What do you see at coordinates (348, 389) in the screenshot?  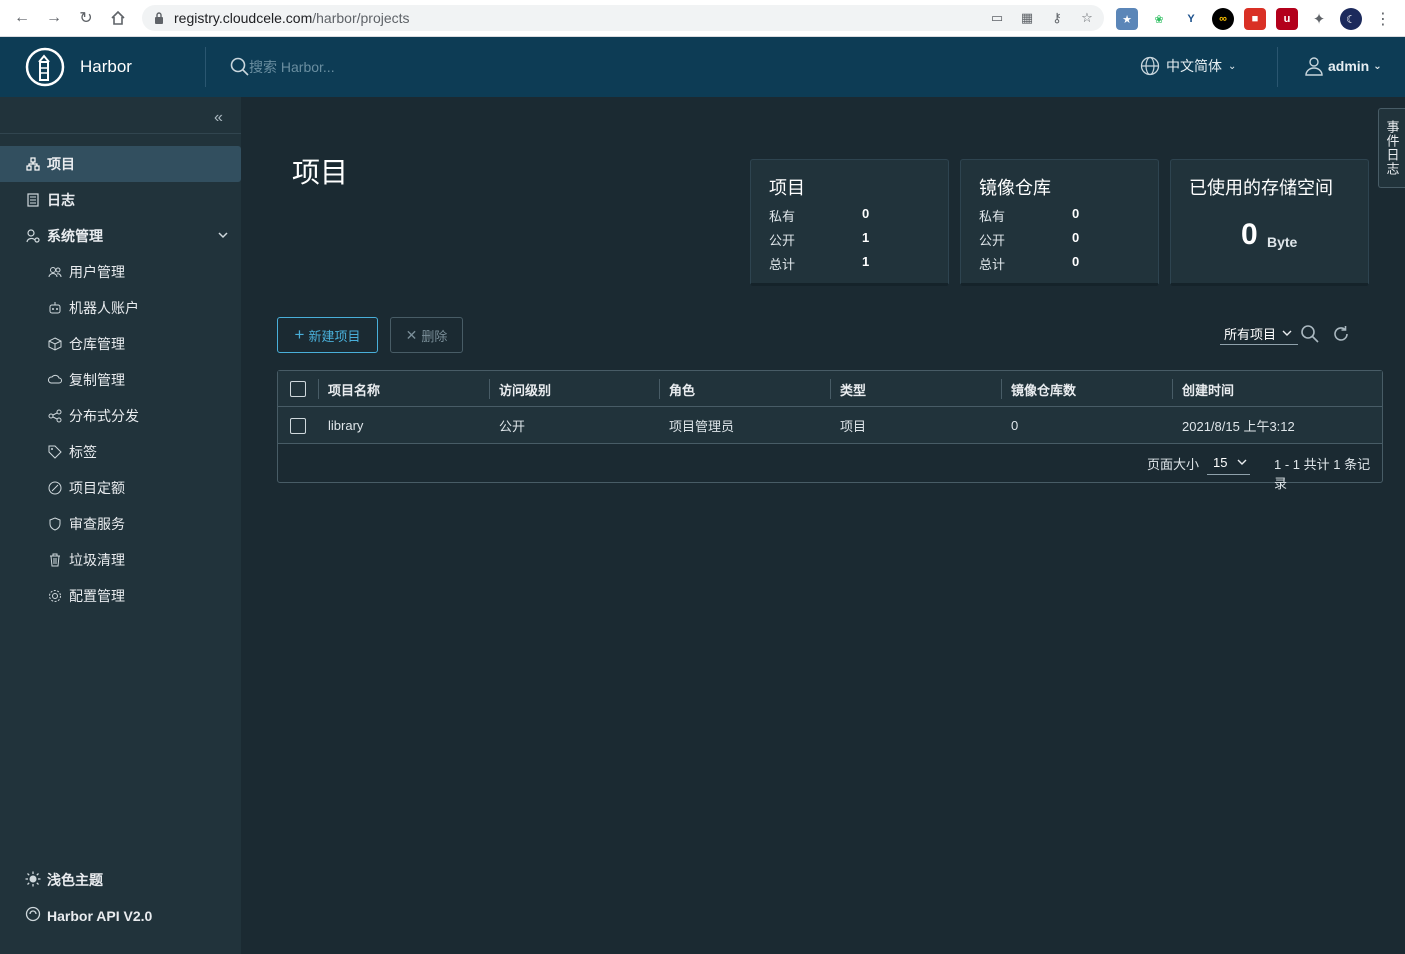 I see `column-header-name: 项目名称` at bounding box center [348, 389].